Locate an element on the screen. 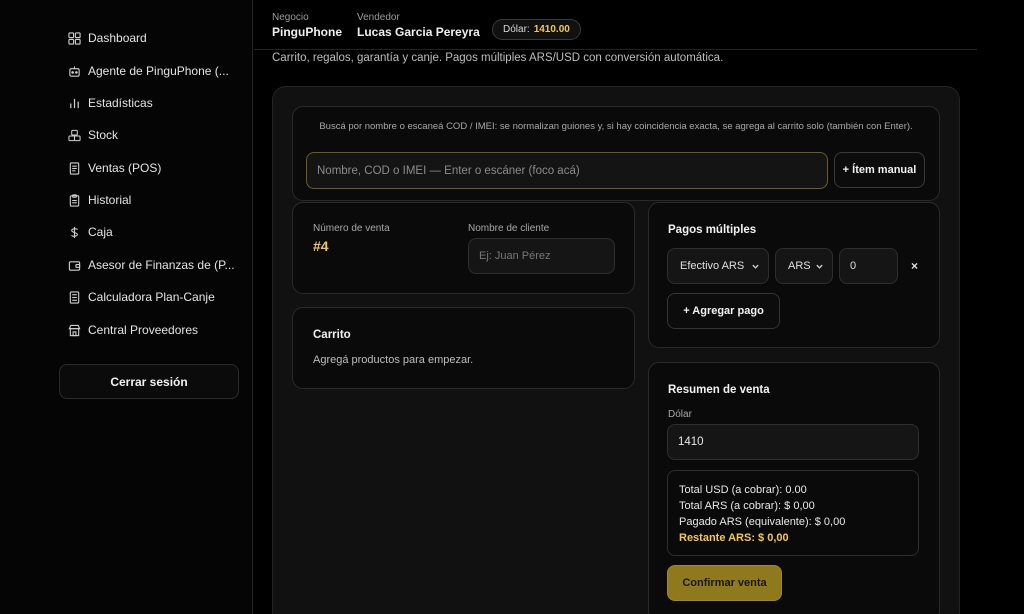 This screenshot has height=614, width=1024. clipboard-icon is located at coordinates (74, 200).